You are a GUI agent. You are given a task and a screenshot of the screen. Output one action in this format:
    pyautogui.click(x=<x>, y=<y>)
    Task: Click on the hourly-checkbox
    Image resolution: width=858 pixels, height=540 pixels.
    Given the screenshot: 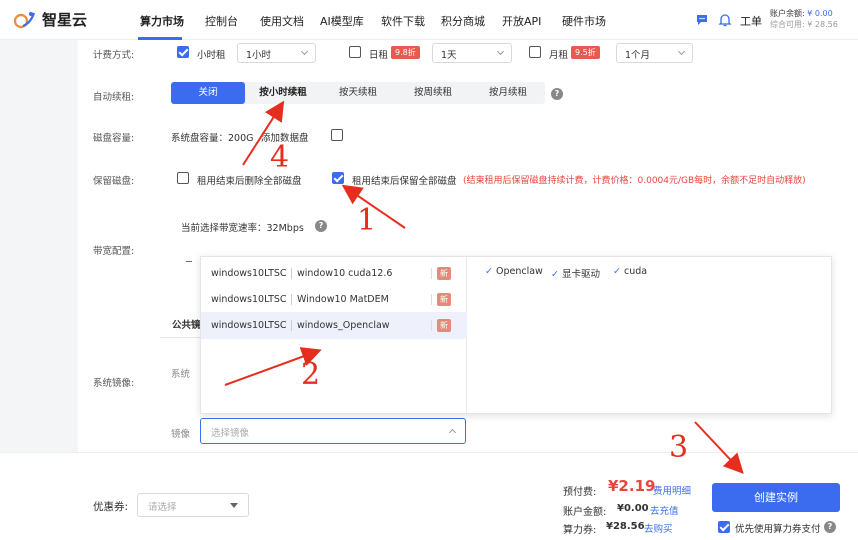 What is the action you would take?
    pyautogui.click(x=183, y=52)
    